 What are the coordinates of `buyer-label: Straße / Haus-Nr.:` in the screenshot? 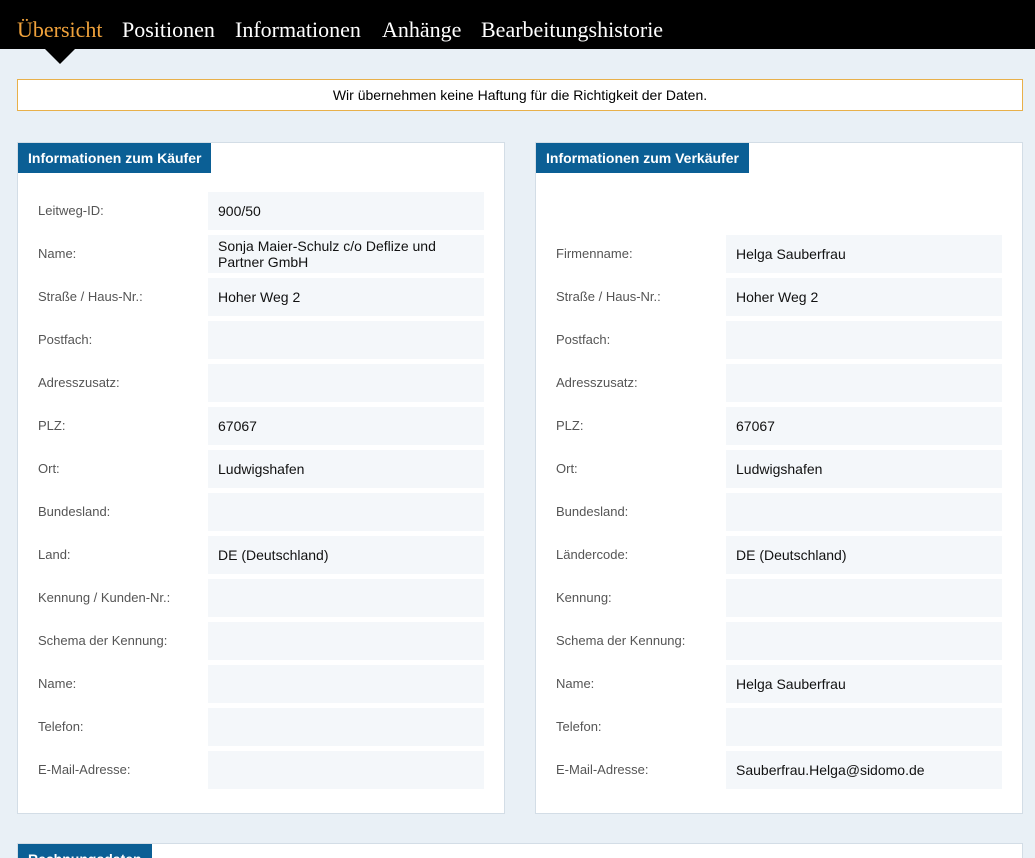 It's located at (90, 296).